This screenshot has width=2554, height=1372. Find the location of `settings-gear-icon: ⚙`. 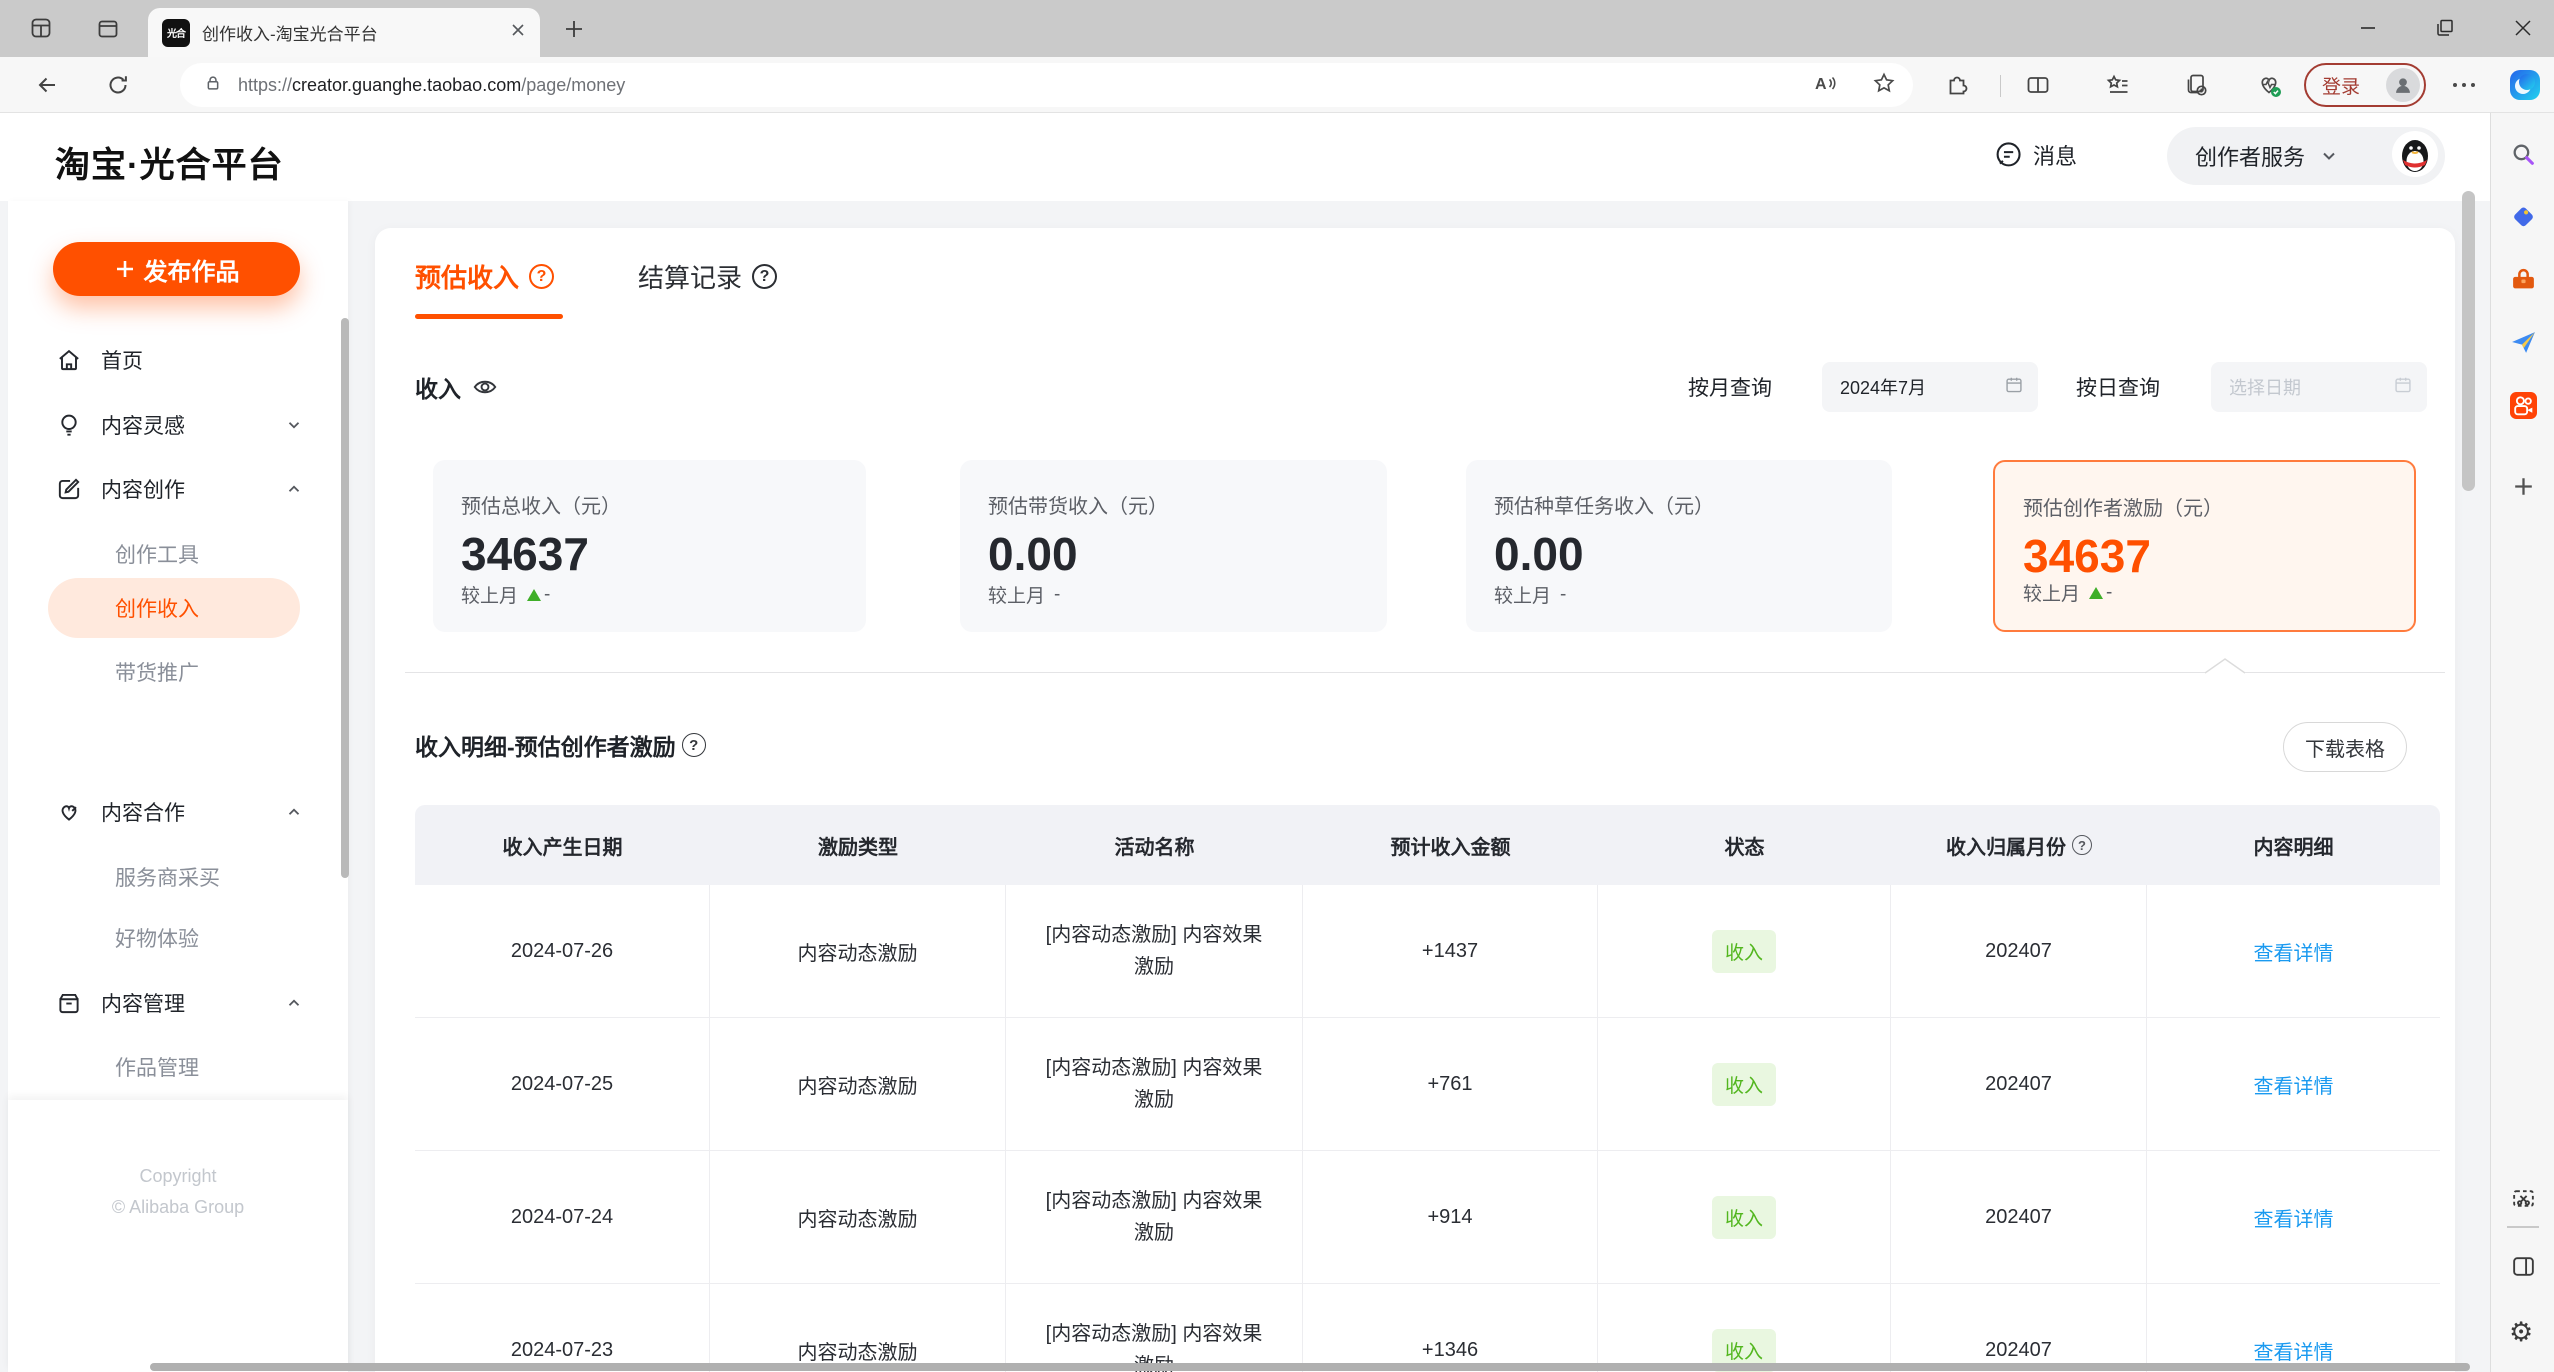

settings-gear-icon: ⚙ is located at coordinates (2521, 1332).